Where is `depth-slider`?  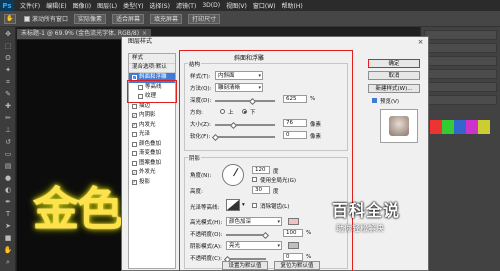
depth-slider is located at coordinates (245, 101).